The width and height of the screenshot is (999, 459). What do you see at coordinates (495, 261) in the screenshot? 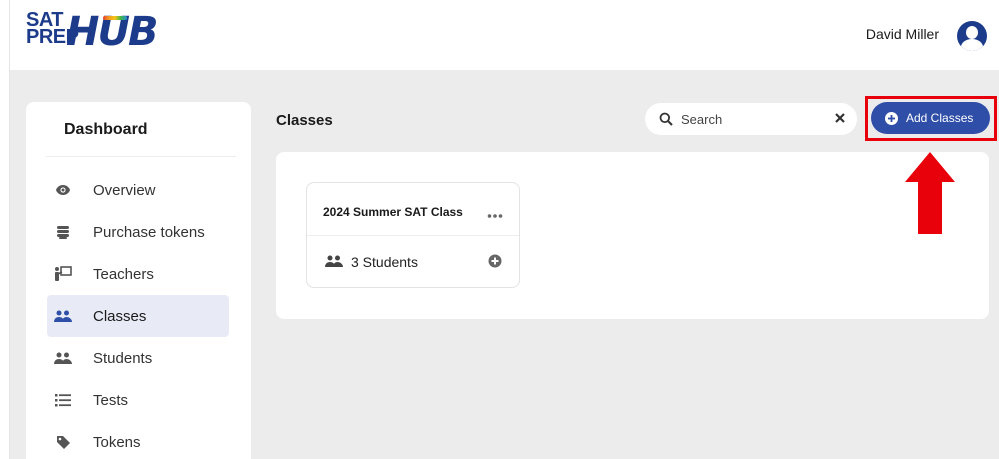
I see `add-student-icon` at bounding box center [495, 261].